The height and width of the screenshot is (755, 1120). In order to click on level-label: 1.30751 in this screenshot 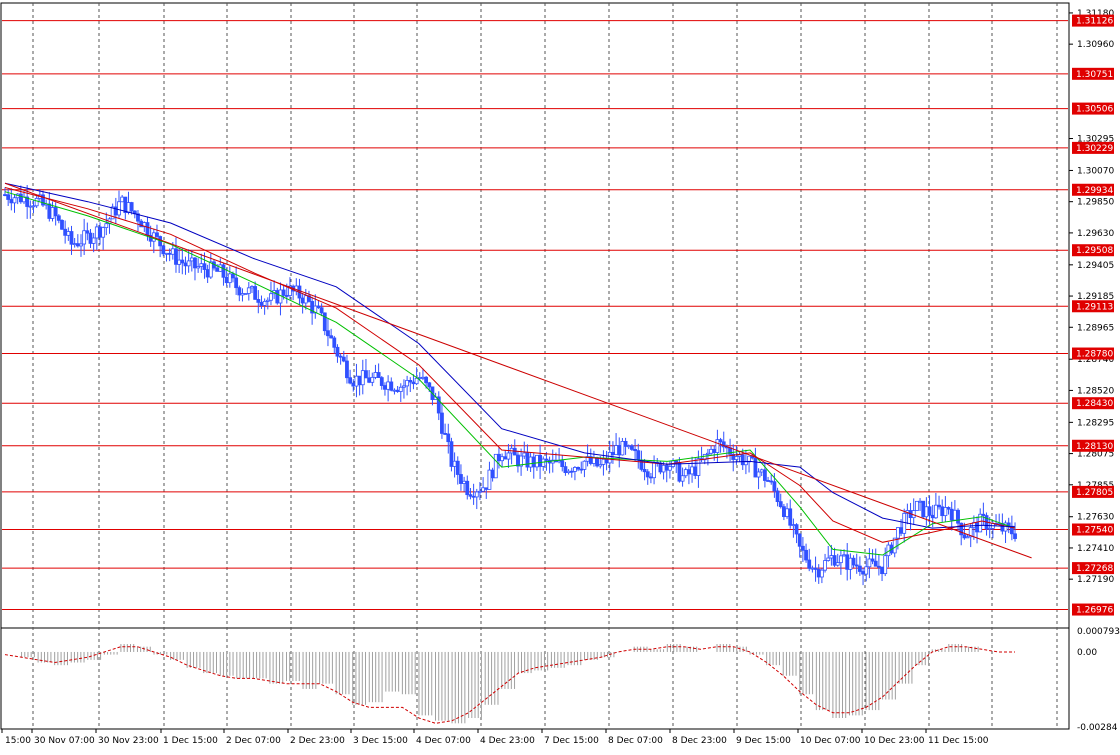, I will do `click(1094, 75)`.